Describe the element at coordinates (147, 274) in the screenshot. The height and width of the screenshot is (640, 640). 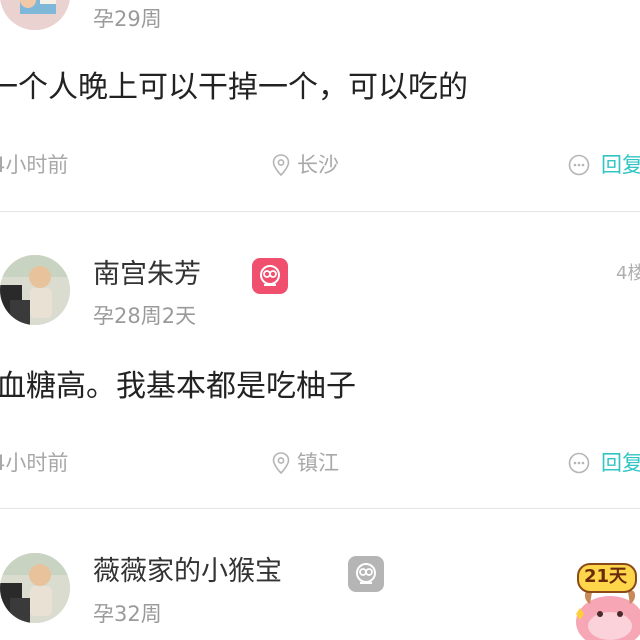
I see `user-name: 南宫朱芳` at that location.